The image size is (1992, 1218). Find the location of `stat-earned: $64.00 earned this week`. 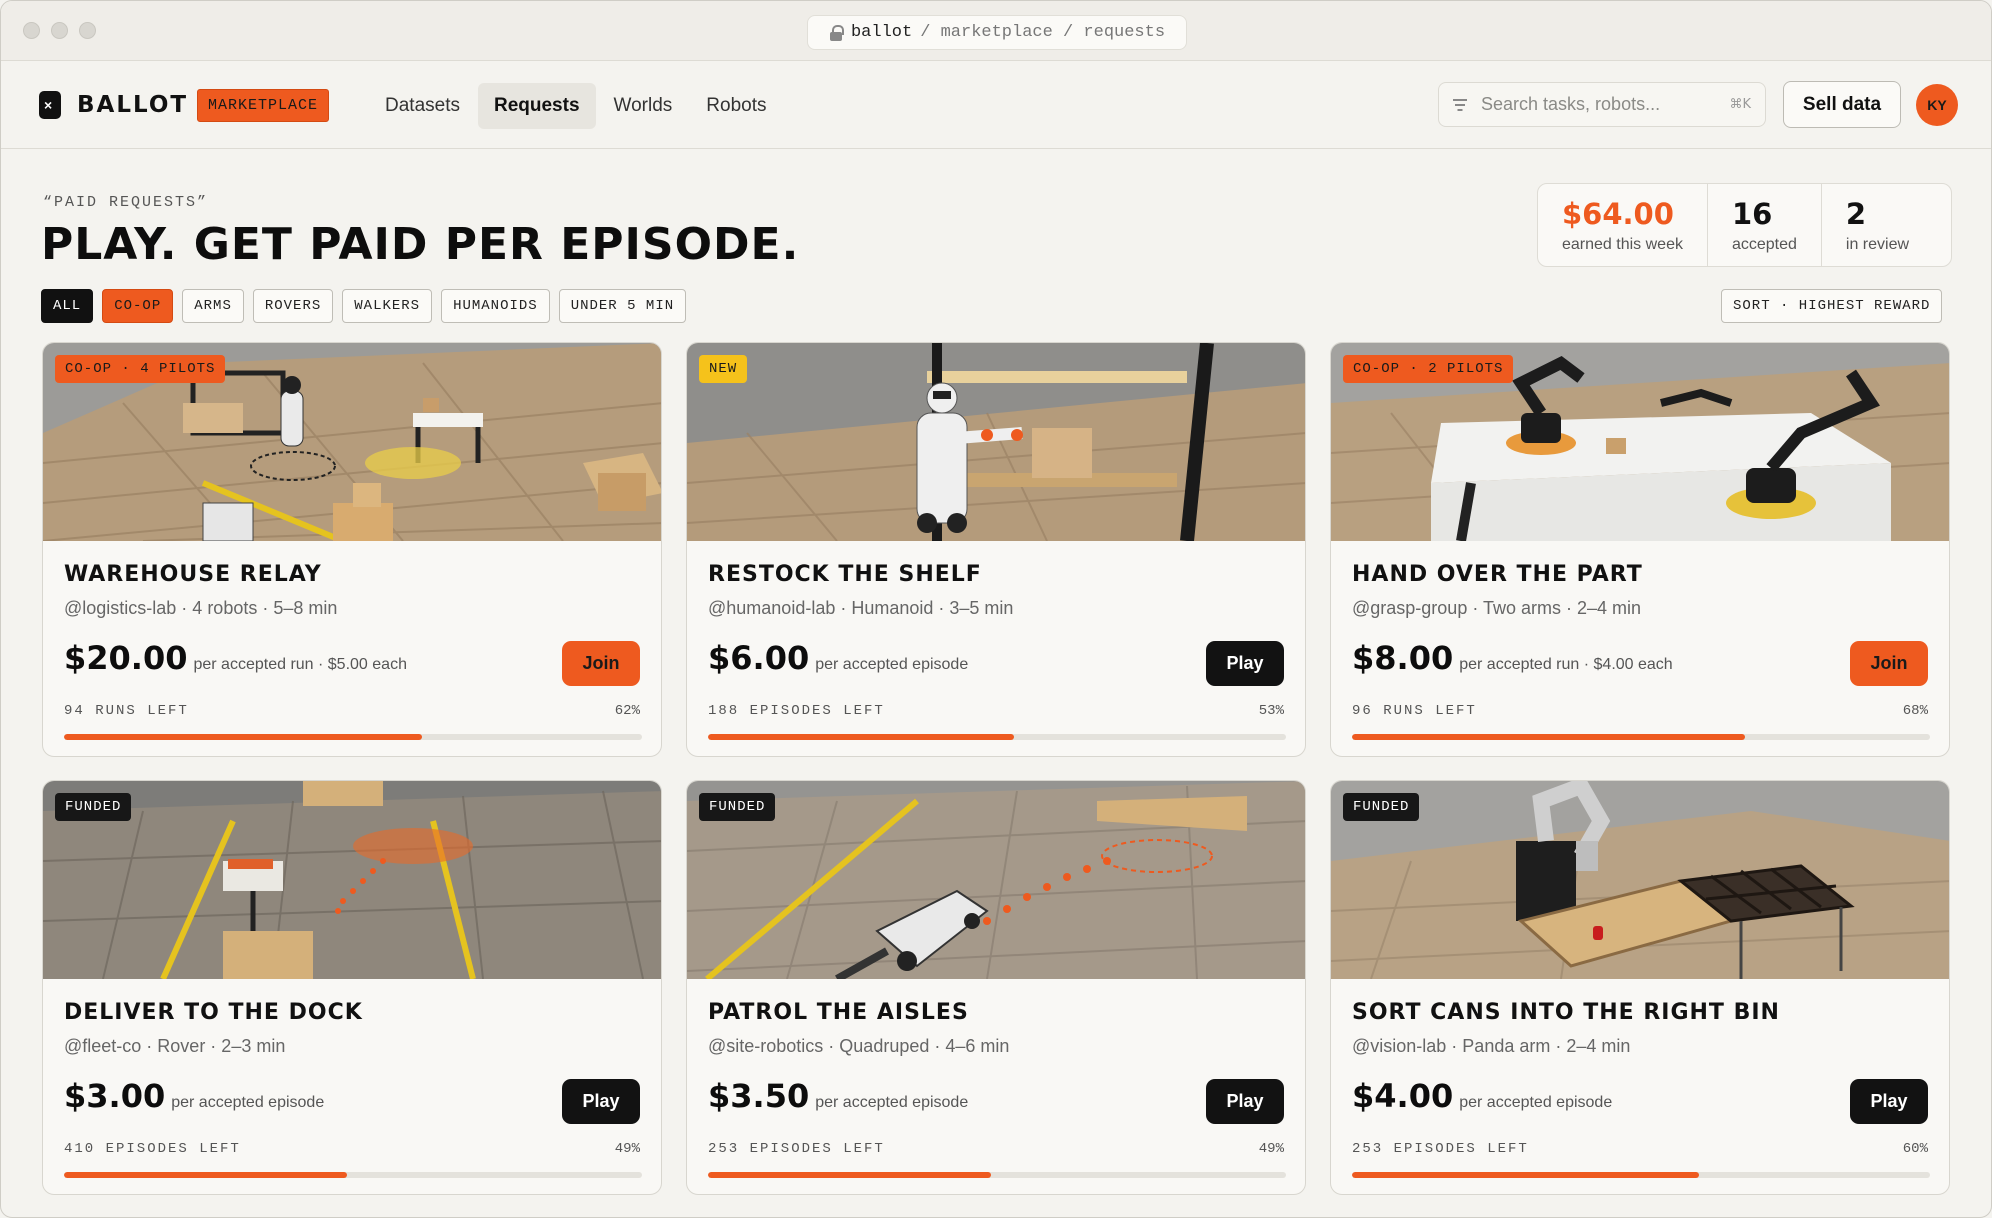

stat-earned: $64.00 earned this week is located at coordinates (1623, 225).